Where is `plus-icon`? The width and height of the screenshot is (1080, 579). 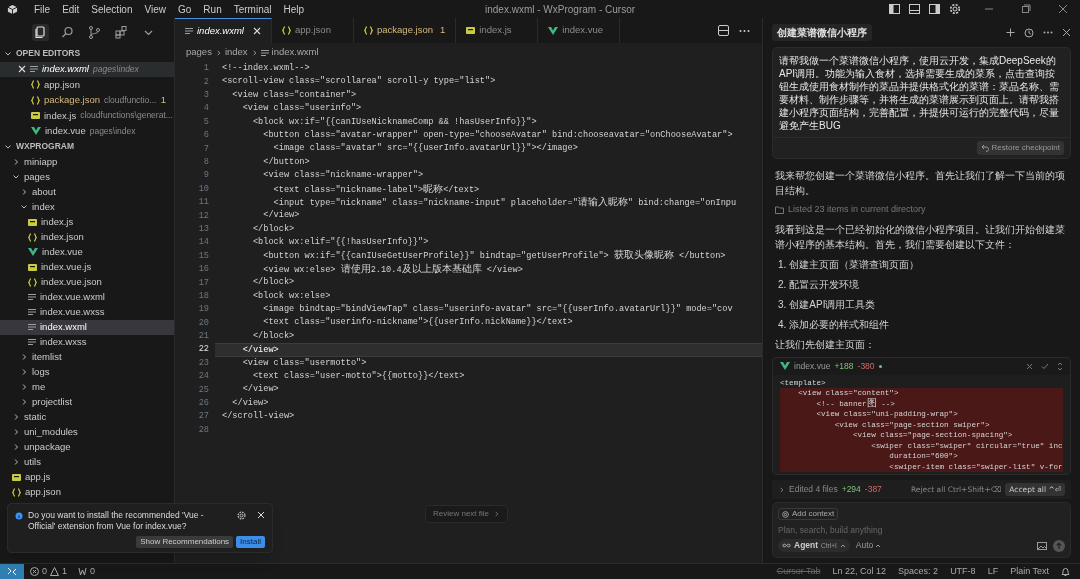 plus-icon is located at coordinates (1010, 32).